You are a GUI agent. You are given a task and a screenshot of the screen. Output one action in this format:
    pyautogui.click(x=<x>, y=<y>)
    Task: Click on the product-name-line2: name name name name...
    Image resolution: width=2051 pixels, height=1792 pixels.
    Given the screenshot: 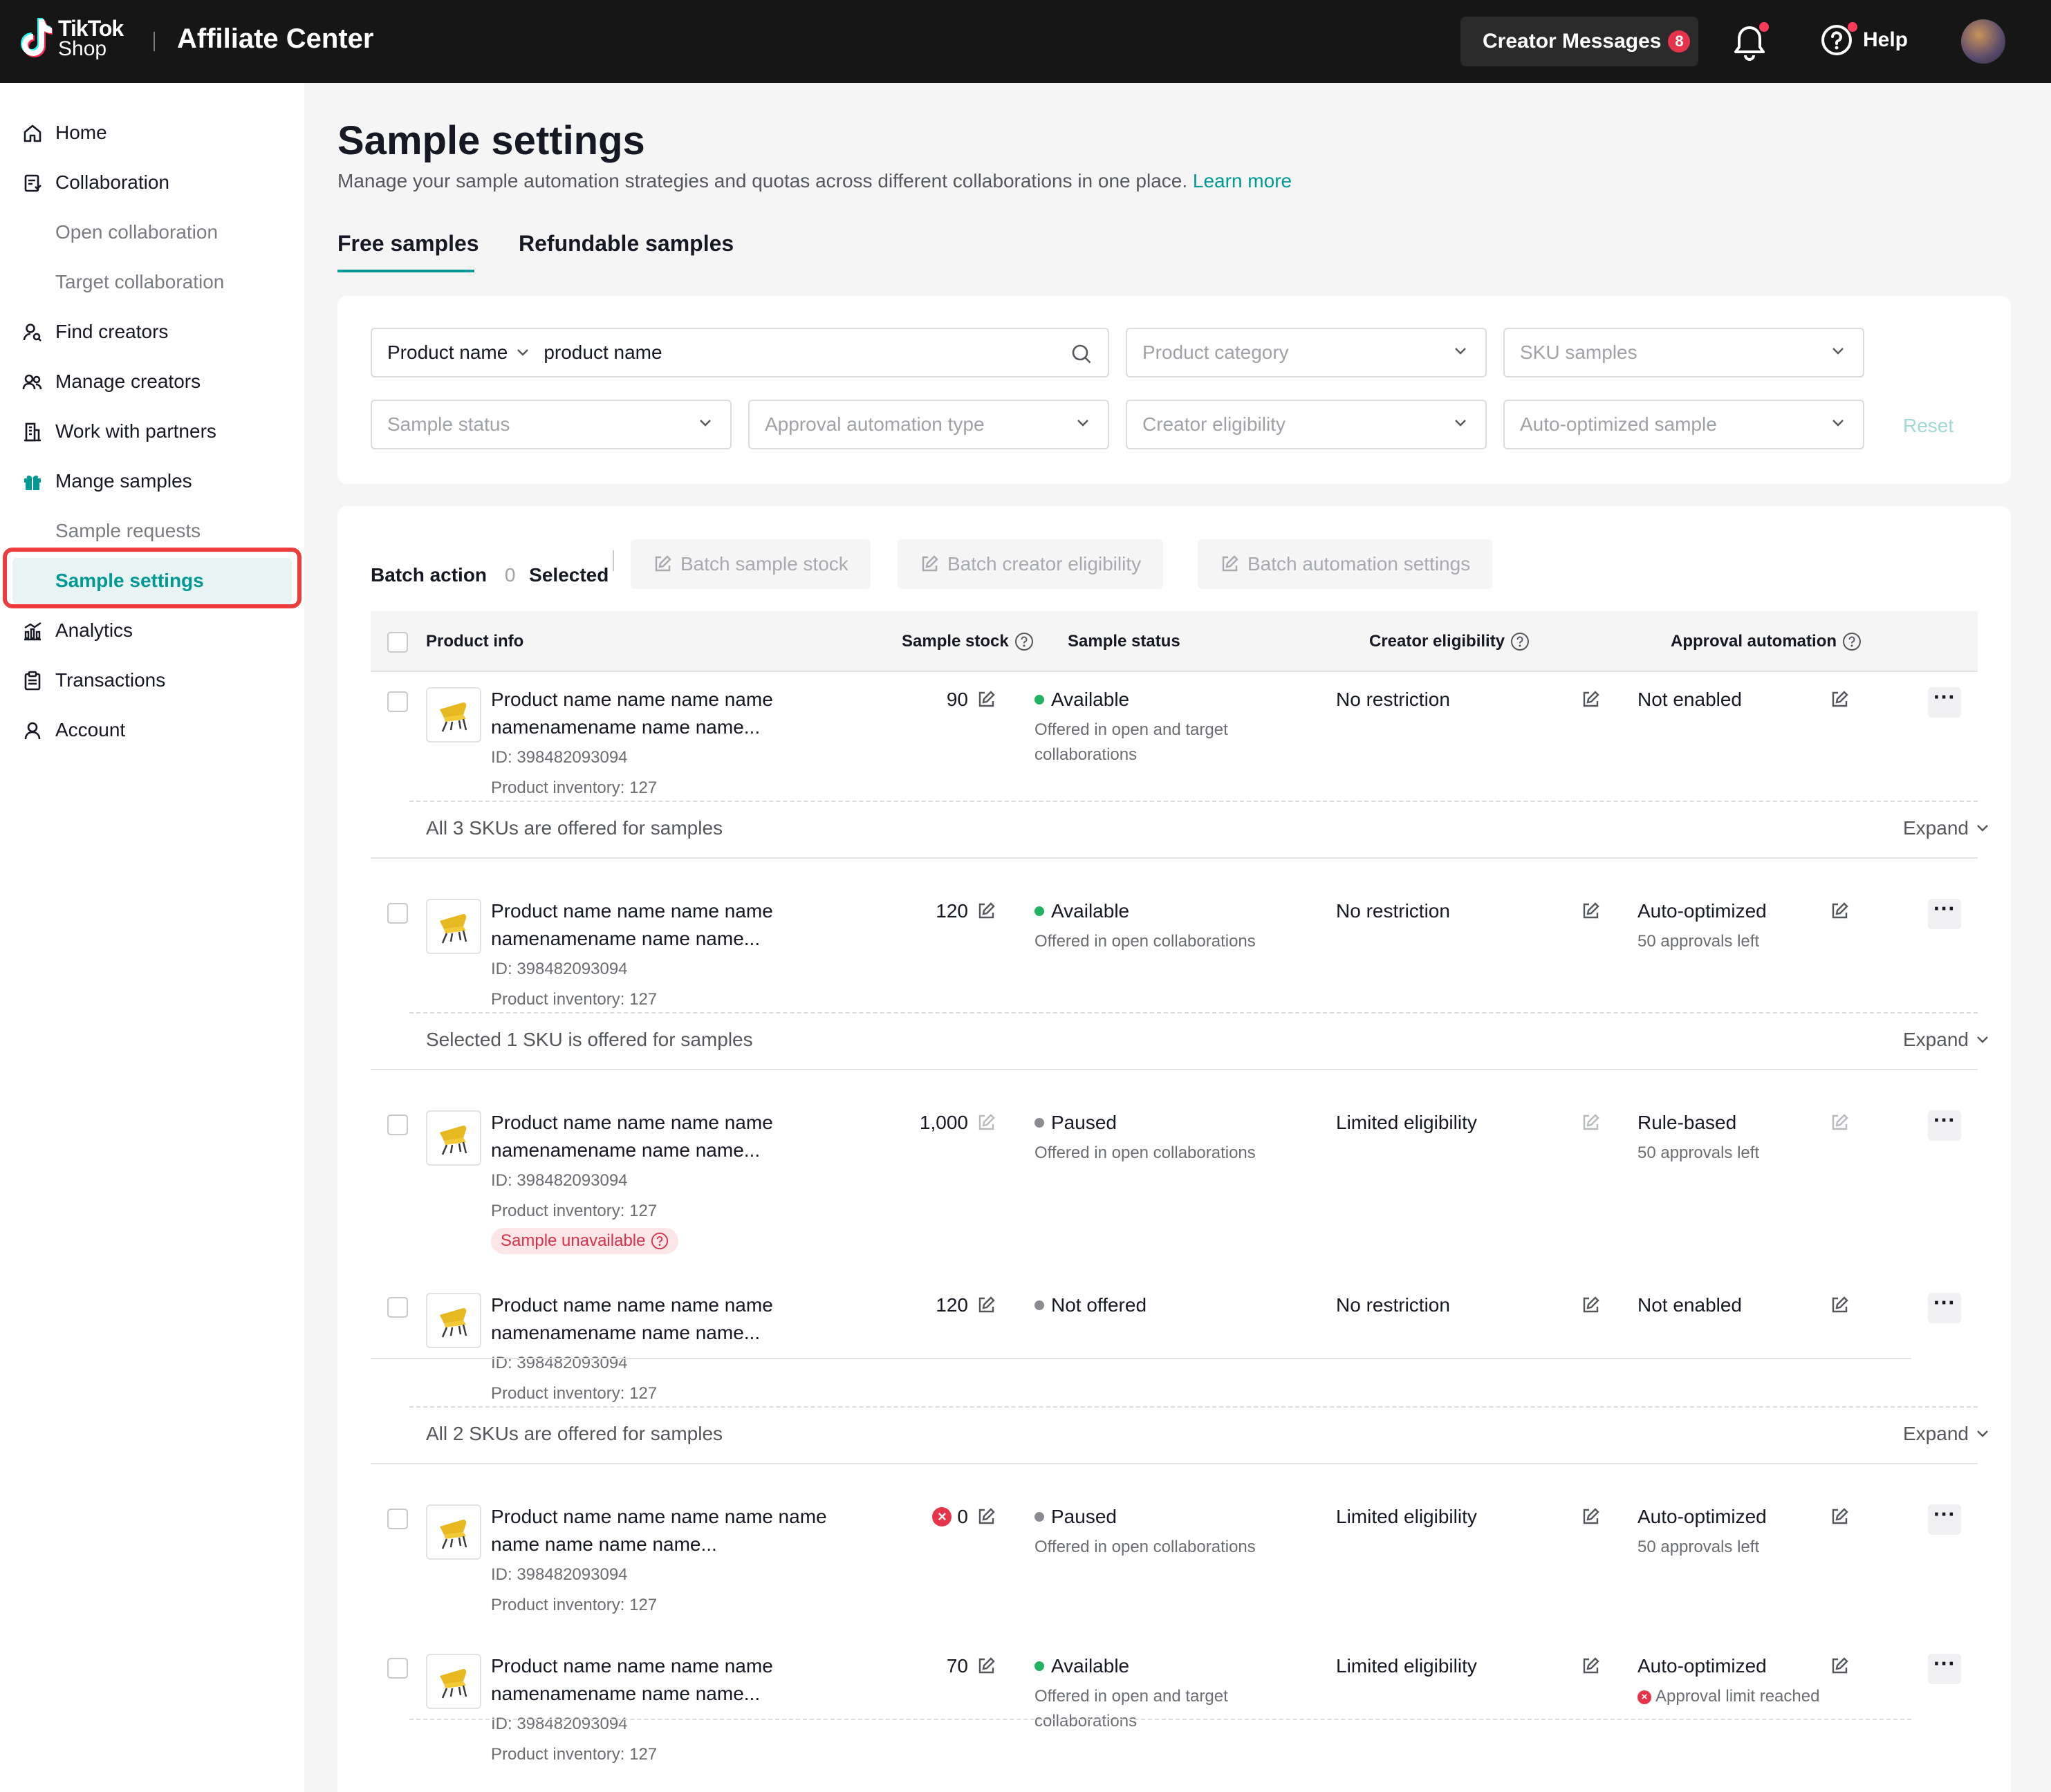 What is the action you would take?
    pyautogui.click(x=604, y=1544)
    